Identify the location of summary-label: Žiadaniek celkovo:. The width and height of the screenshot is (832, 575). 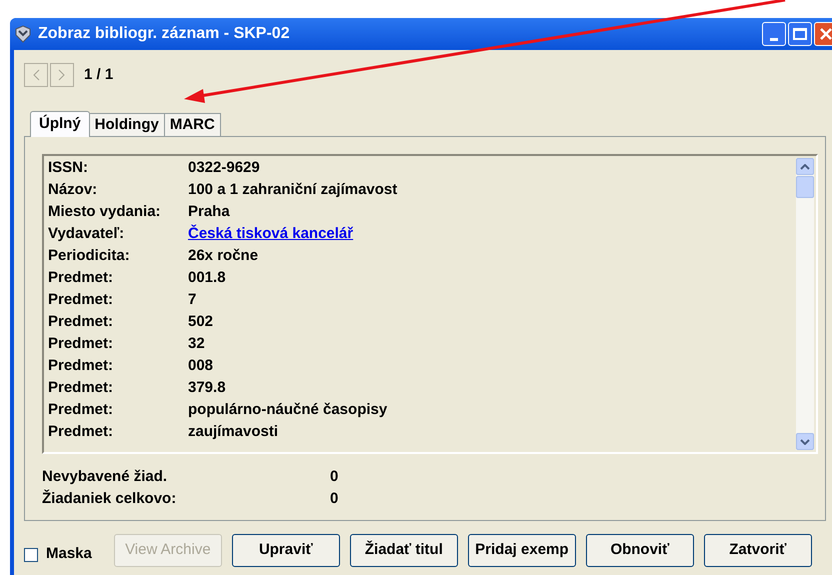
(110, 498).